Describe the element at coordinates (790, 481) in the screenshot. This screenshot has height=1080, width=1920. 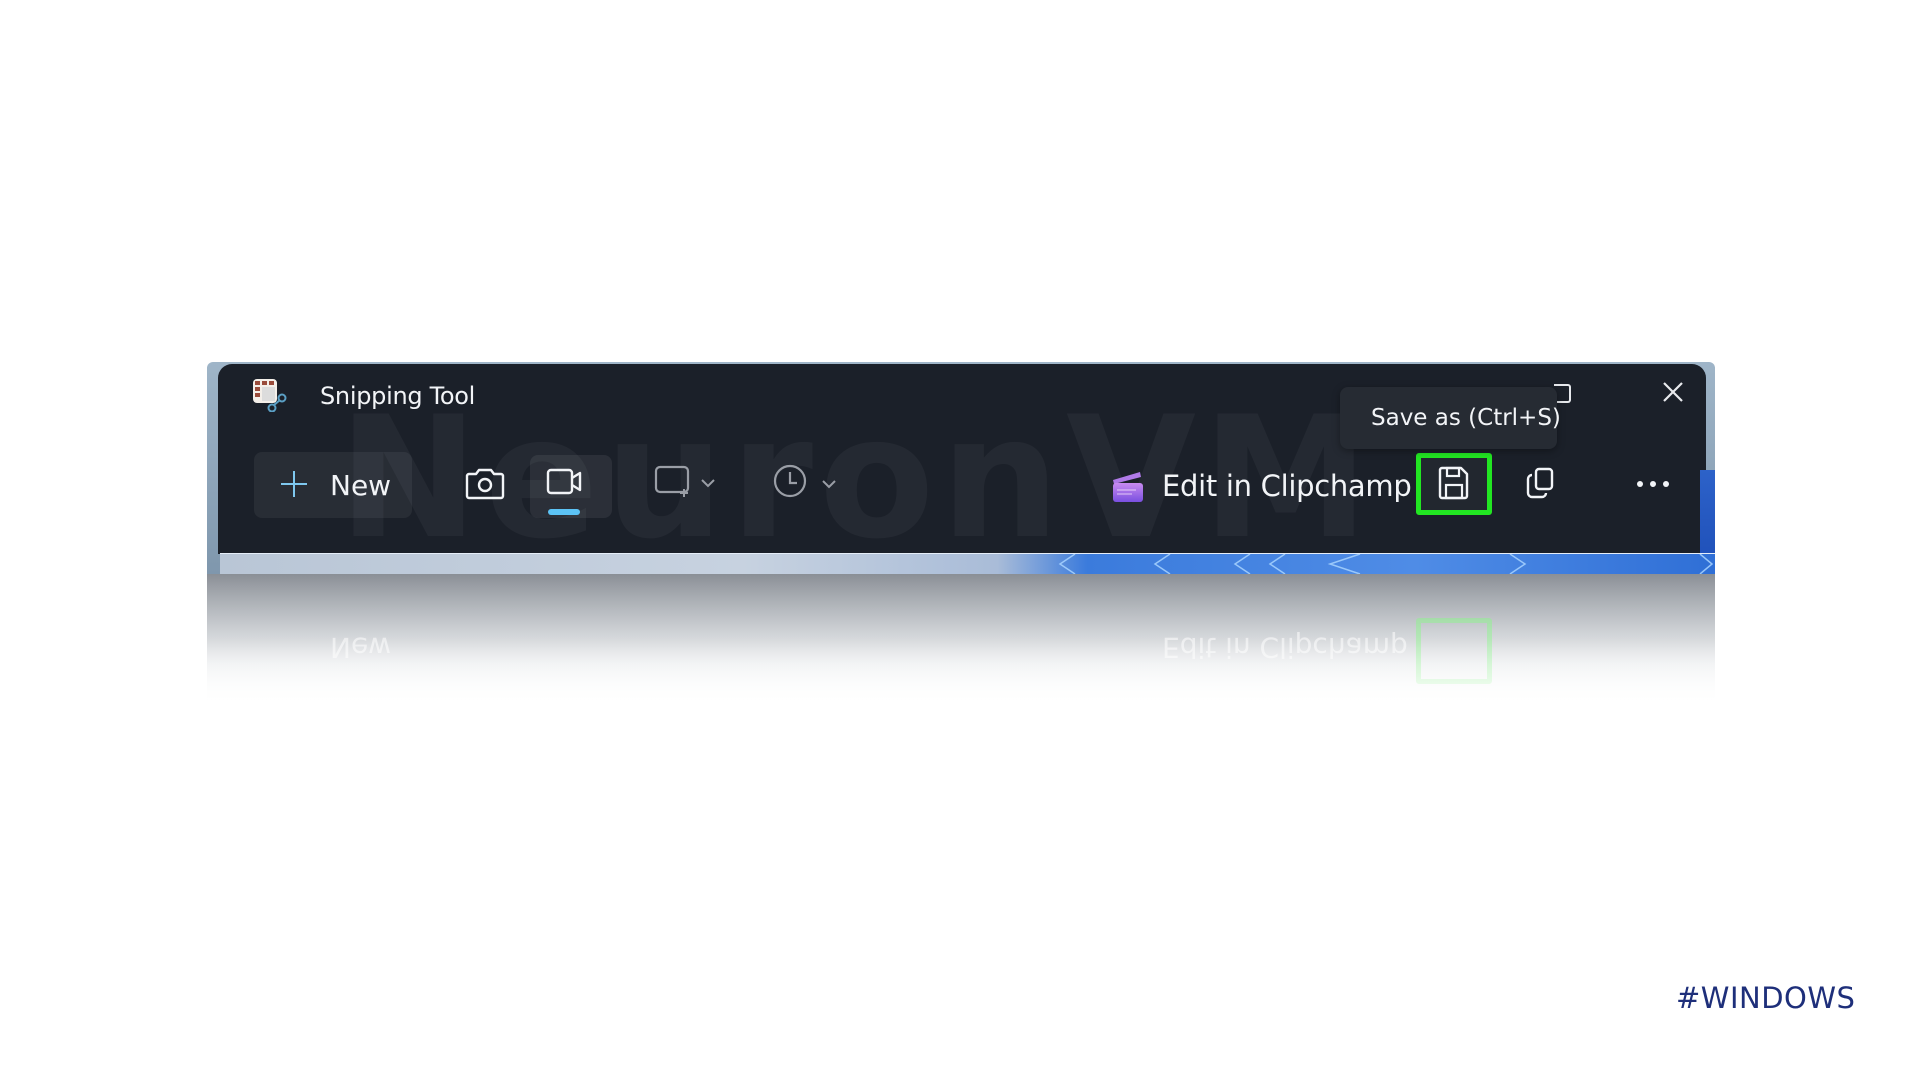
I see `clock-icon` at that location.